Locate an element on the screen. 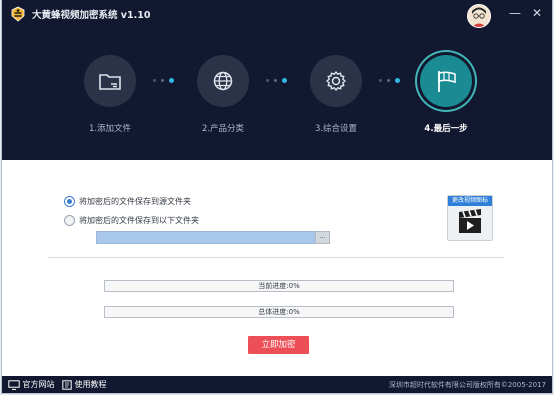 The image size is (554, 395). step-categorize is located at coordinates (223, 81).